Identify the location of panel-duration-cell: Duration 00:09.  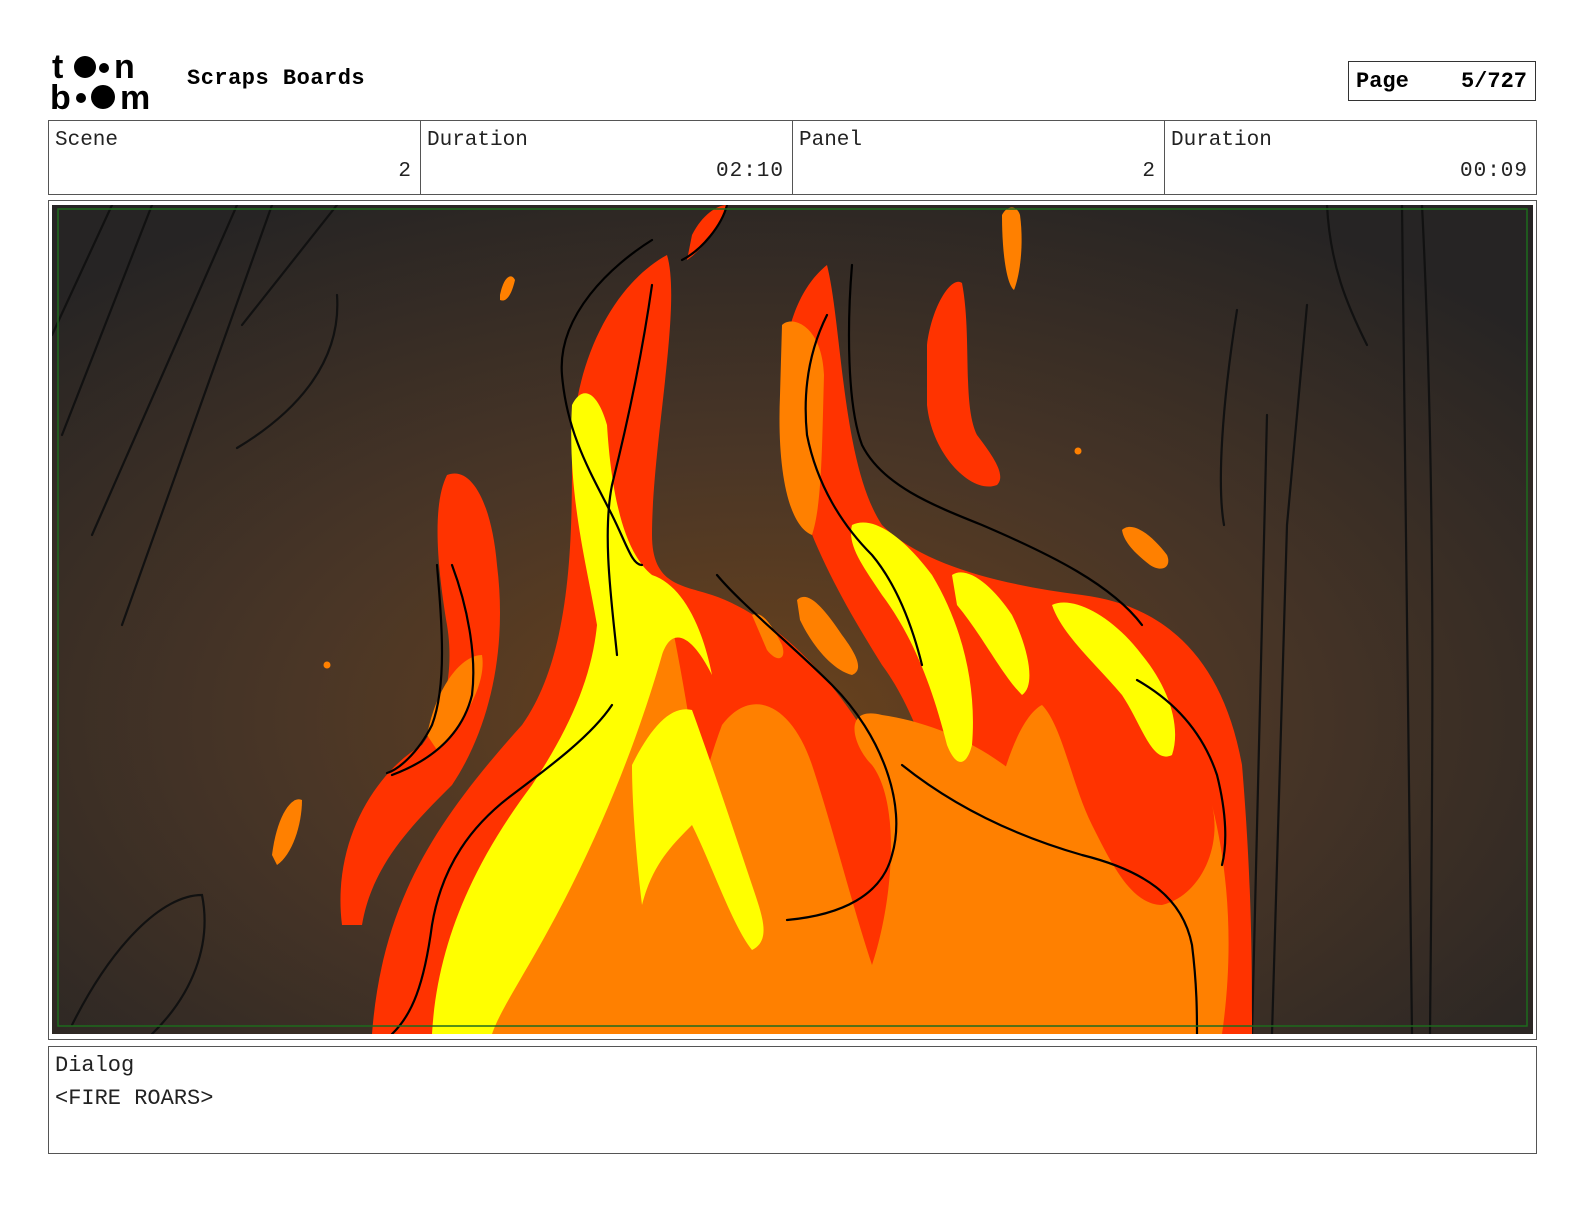
(1350, 157).